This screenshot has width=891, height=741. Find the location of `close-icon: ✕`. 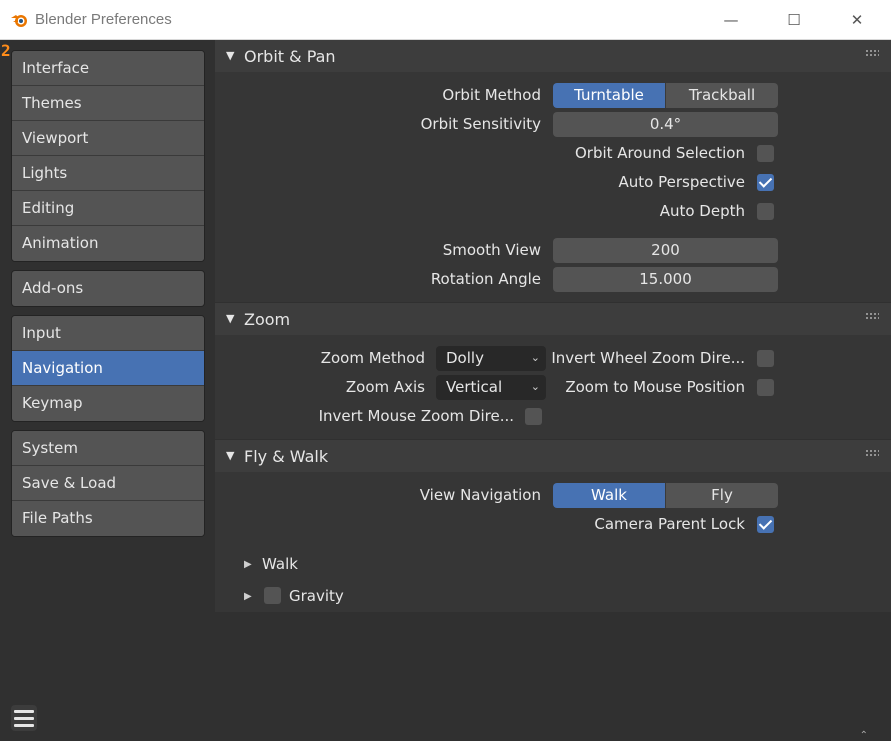

close-icon: ✕ is located at coordinates (857, 20).